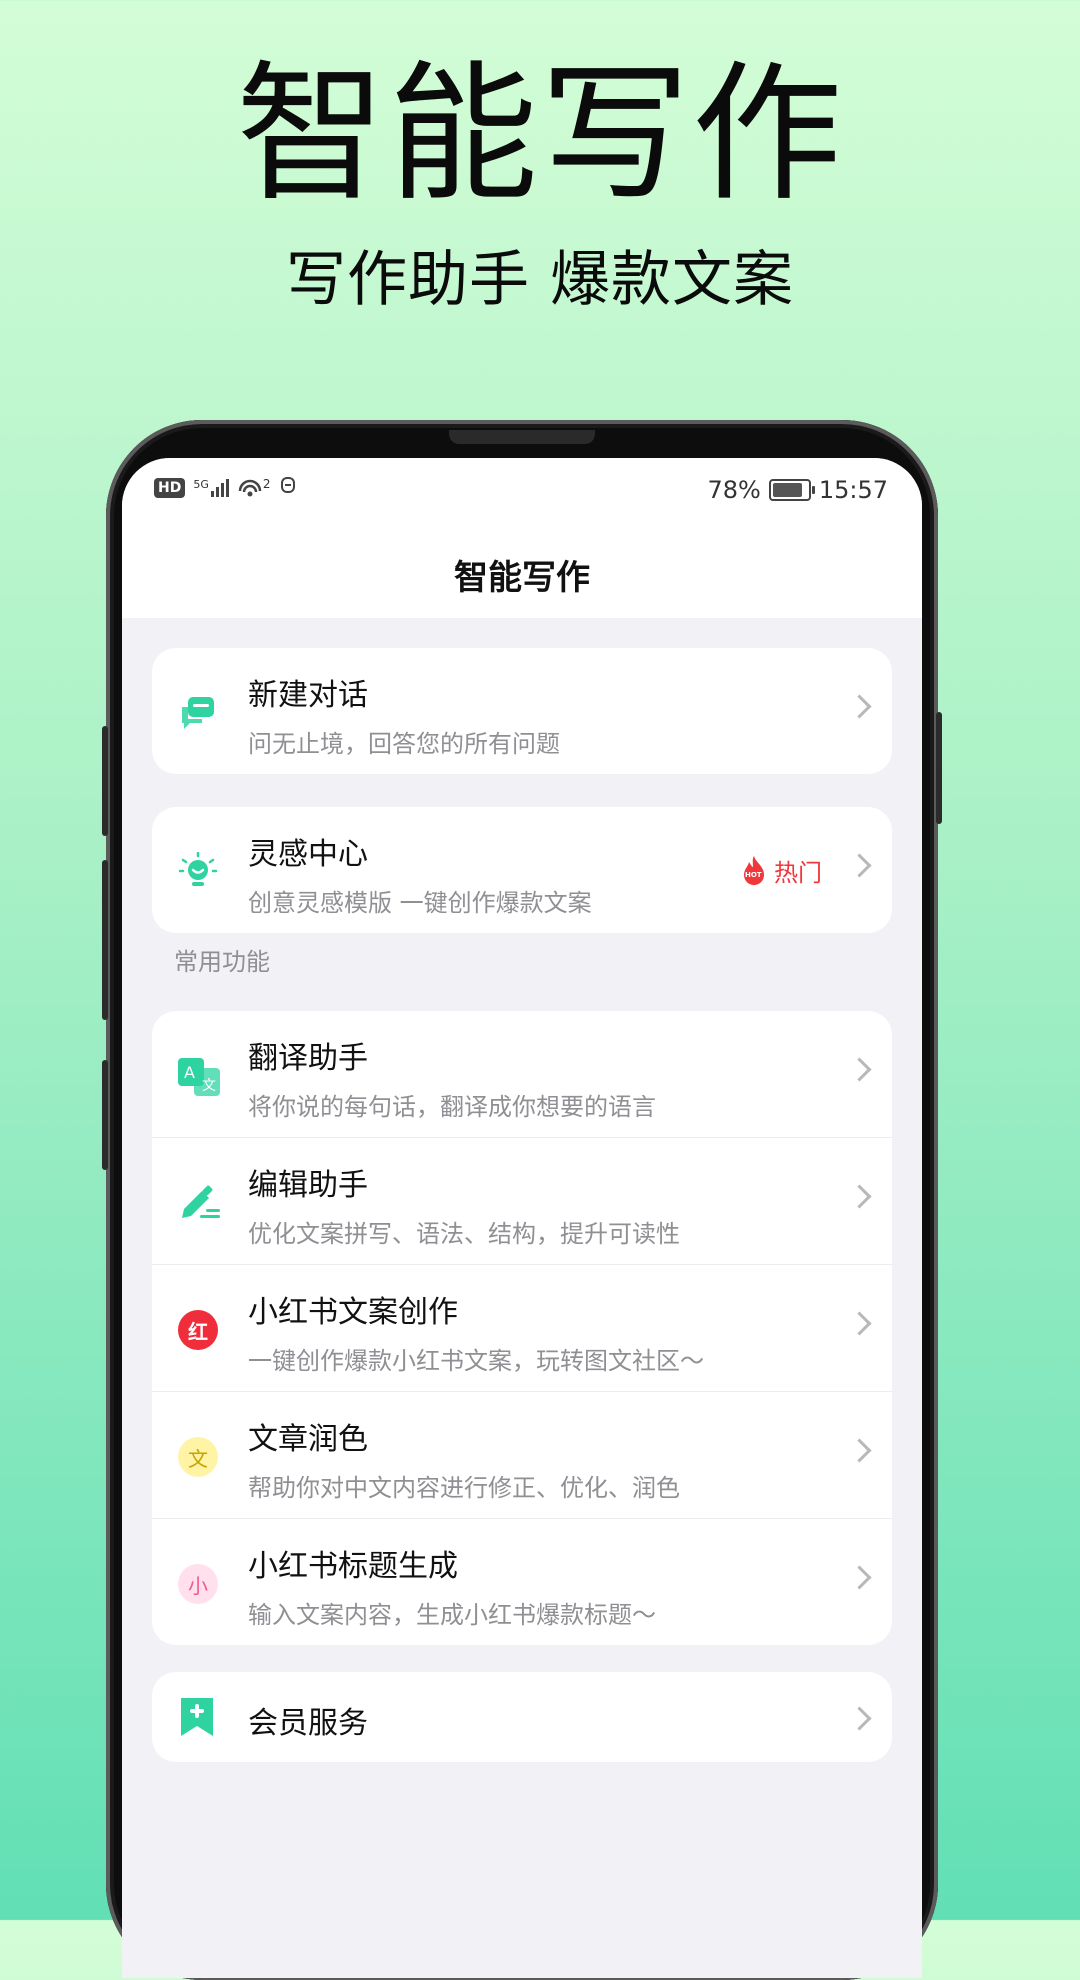  What do you see at coordinates (198, 1330) in the screenshot?
I see `red-book-icon: 红` at bounding box center [198, 1330].